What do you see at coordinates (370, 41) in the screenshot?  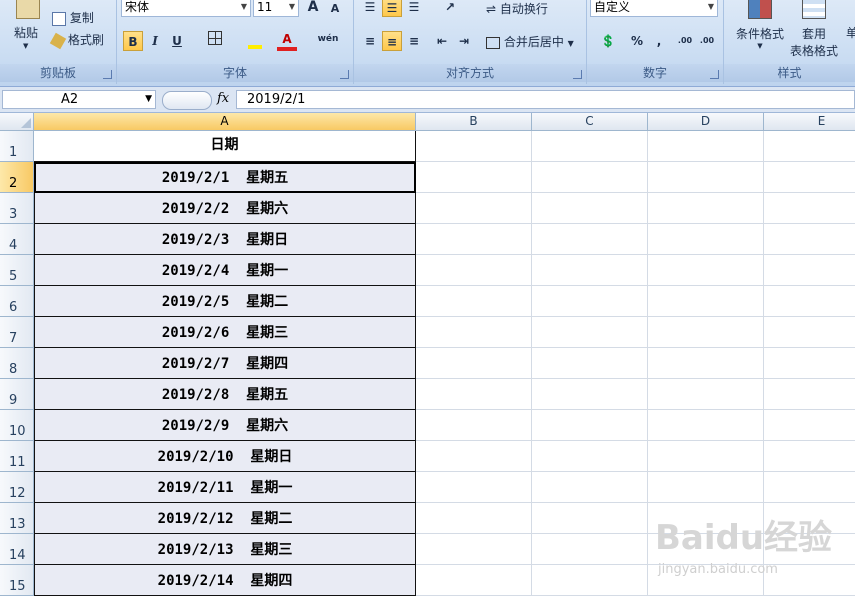 I see `align-left-icon: ≡` at bounding box center [370, 41].